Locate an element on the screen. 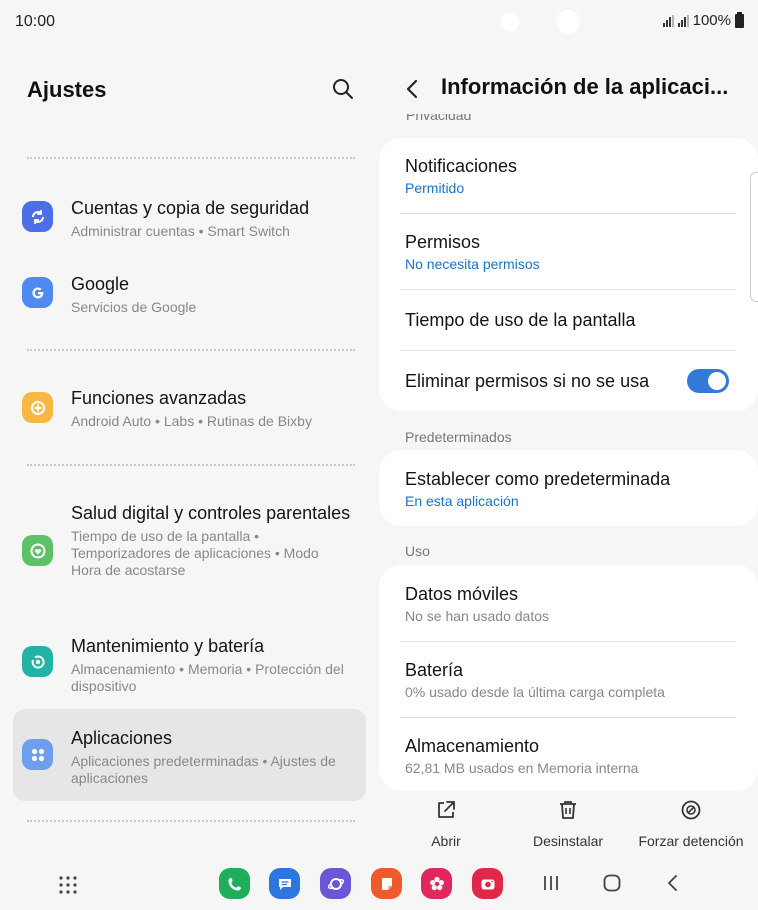 The width and height of the screenshot is (758, 910). app-actions-bar: Abrir Desinstalar Forzar detención is located at coordinates (568, 827).